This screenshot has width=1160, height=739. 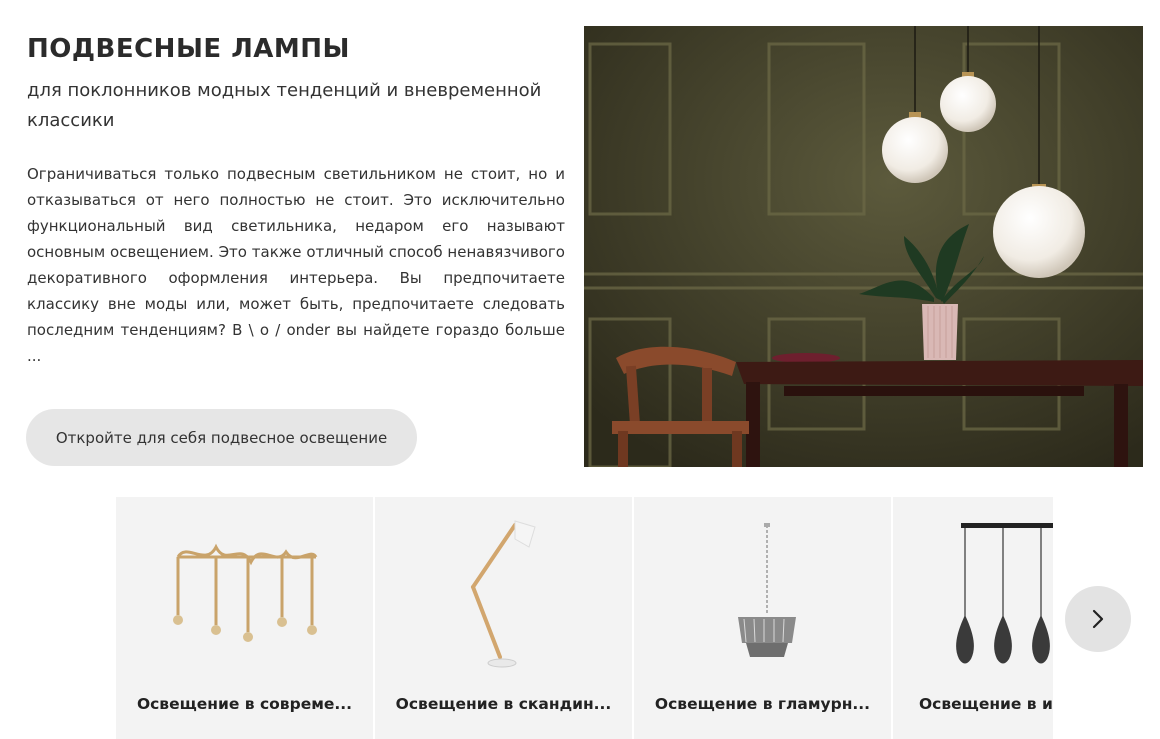 I want to click on carousel-next-button, so click(x=1098, y=619).